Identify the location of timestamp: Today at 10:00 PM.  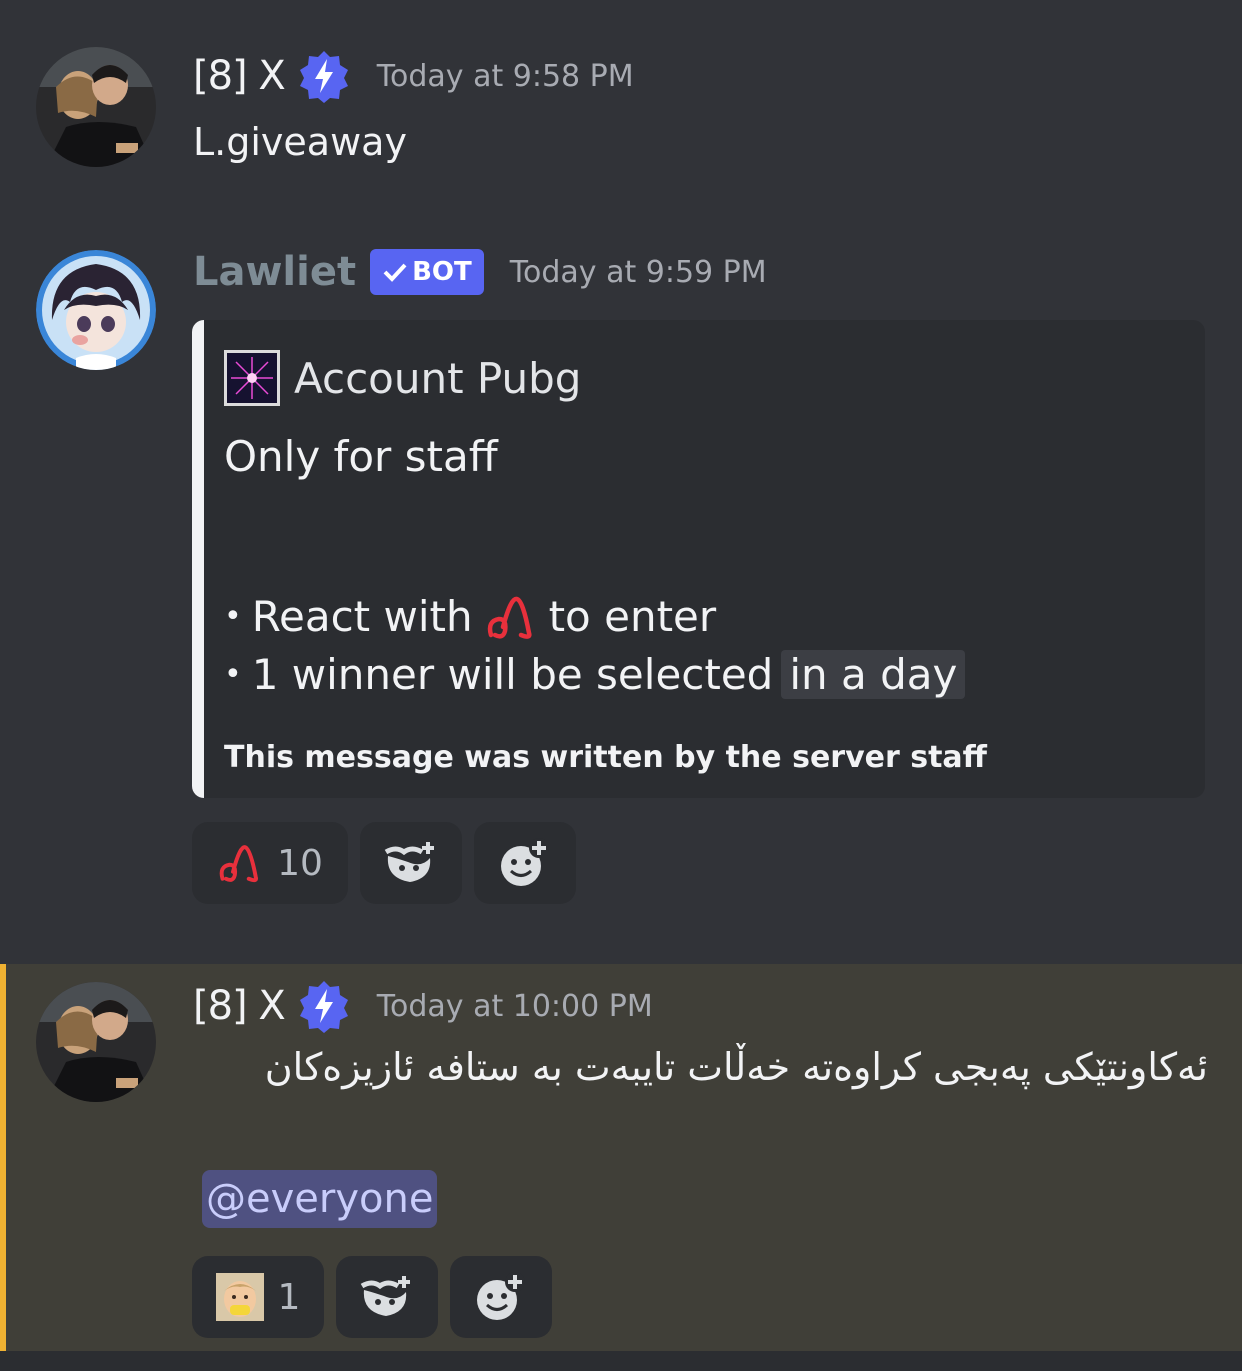
(514, 1006).